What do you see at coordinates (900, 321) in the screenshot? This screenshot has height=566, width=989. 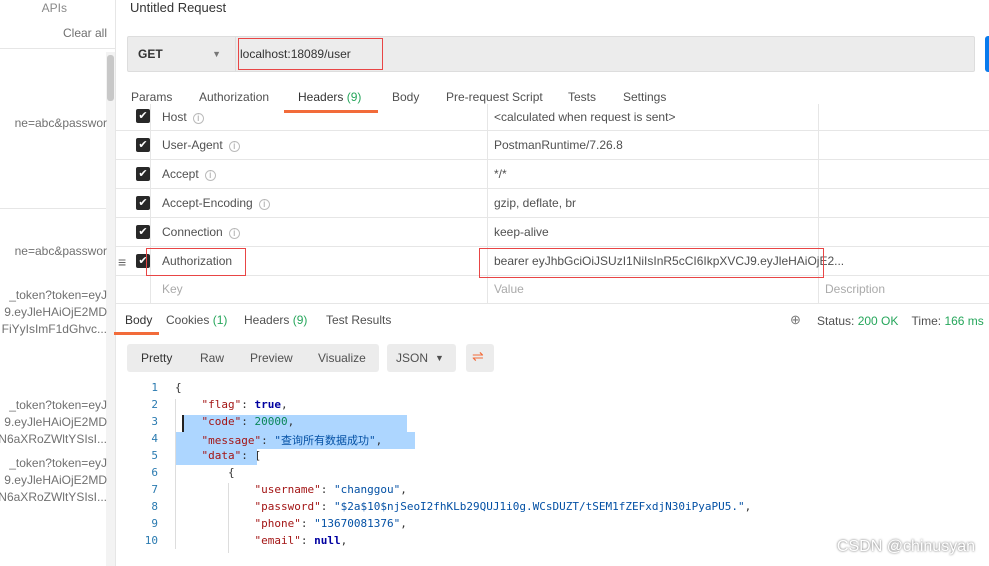 I see `response-status: Status: 200 OK Time: 166 ms S` at bounding box center [900, 321].